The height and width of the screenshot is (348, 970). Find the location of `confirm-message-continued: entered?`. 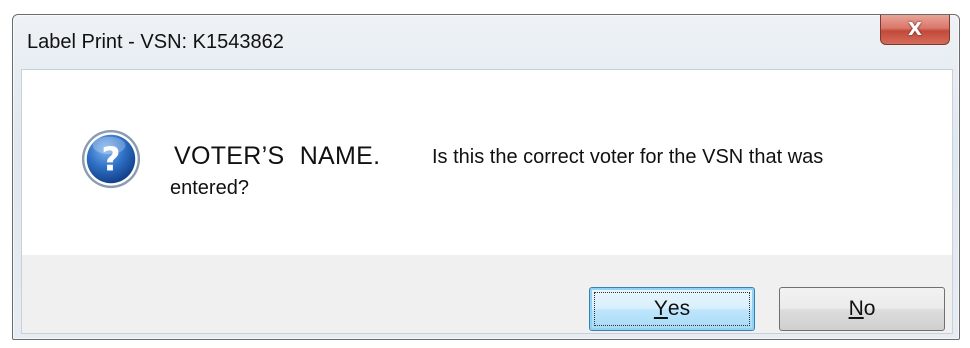

confirm-message-continued: entered? is located at coordinates (209, 188).